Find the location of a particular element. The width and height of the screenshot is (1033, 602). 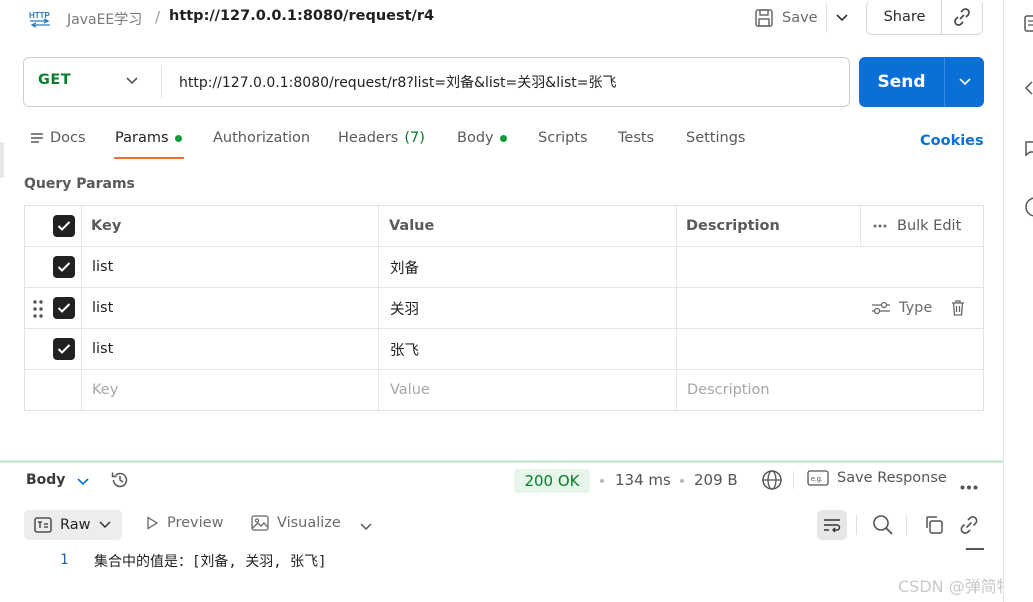

search-icon is located at coordinates (883, 527).